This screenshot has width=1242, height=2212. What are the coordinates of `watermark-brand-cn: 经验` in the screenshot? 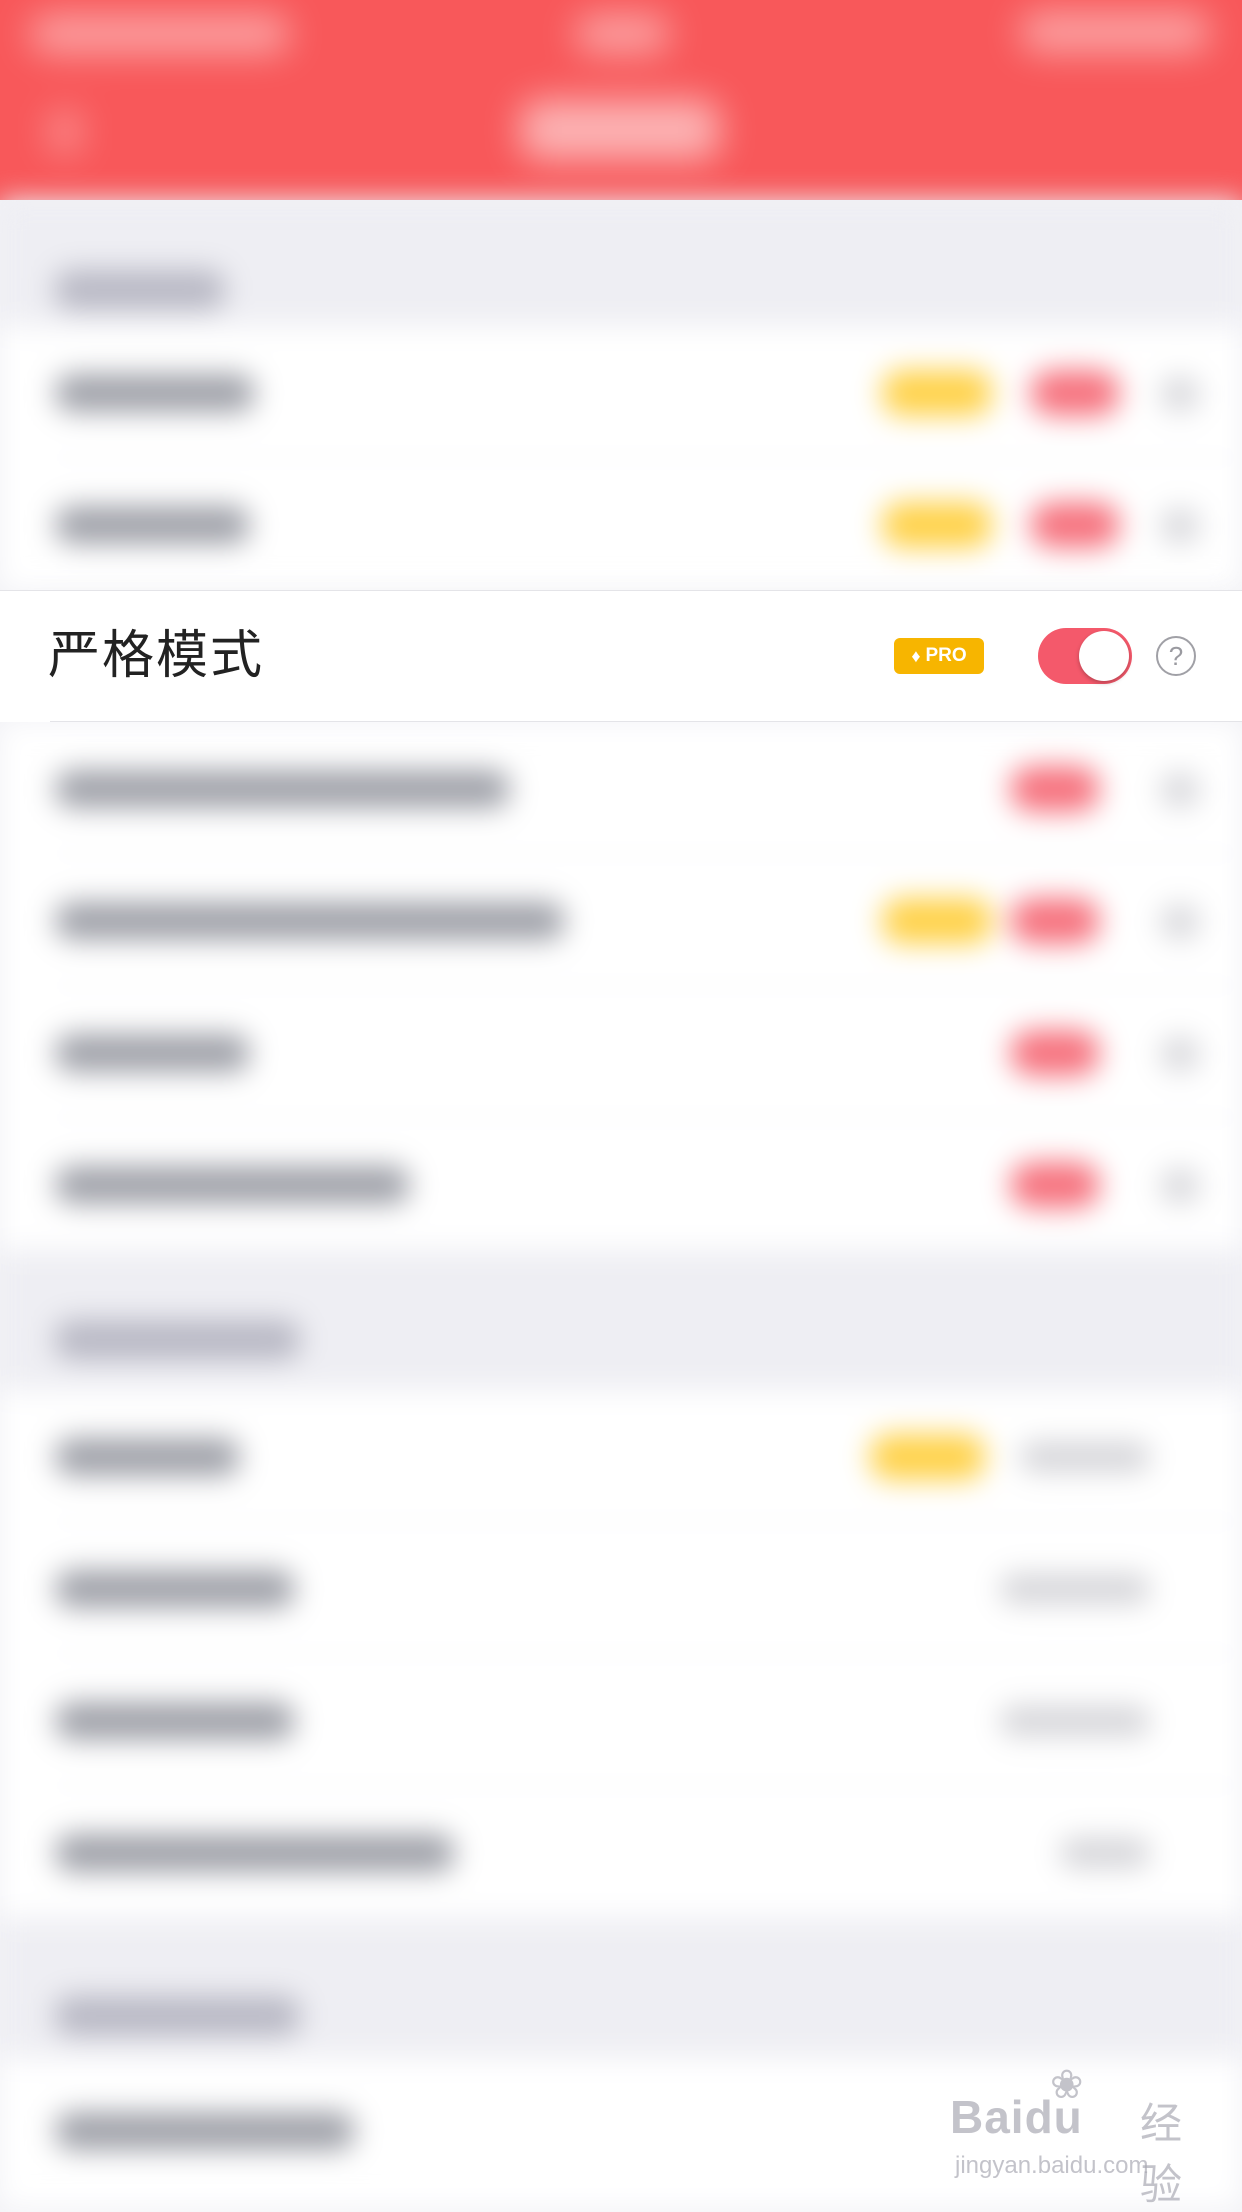 It's located at (1161, 2154).